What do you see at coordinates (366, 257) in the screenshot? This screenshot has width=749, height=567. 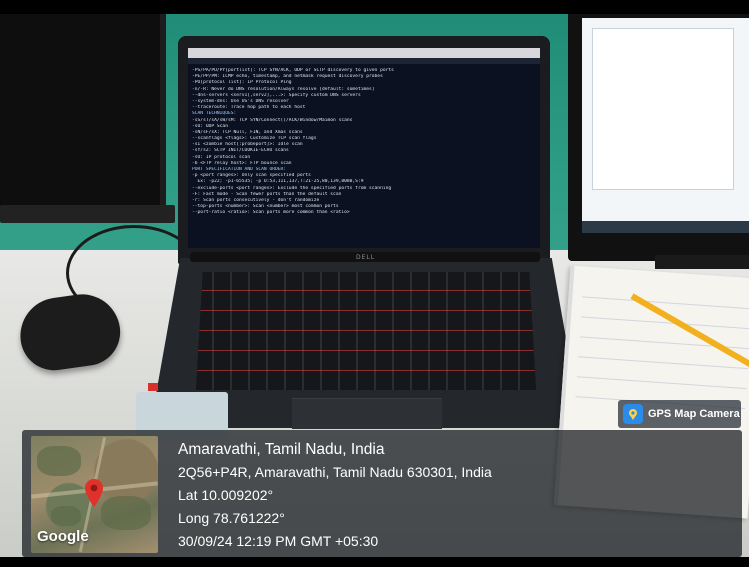 I see `laptop-brand-logo: DELL` at bounding box center [366, 257].